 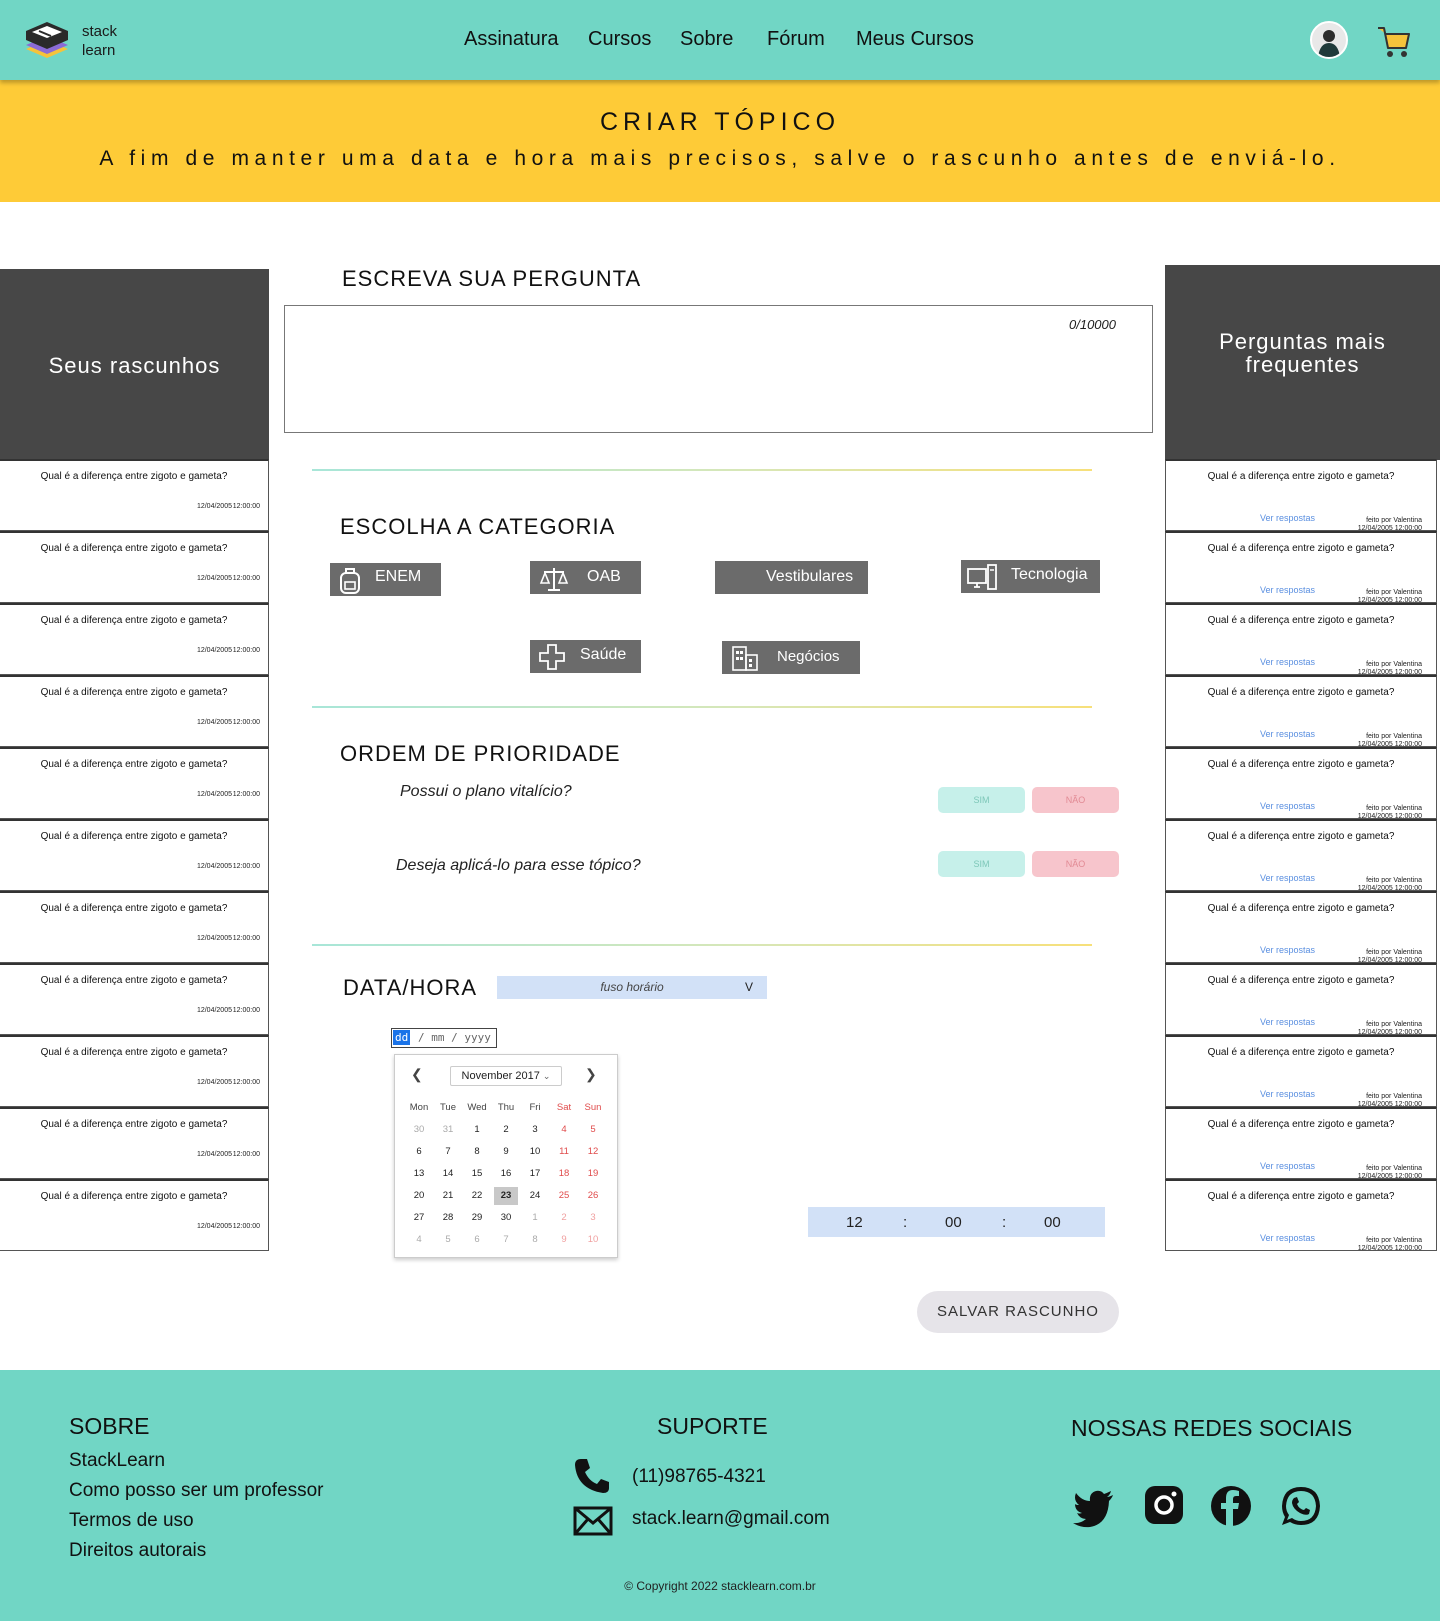 What do you see at coordinates (196, 1491) in the screenshot?
I see `footer-link-teacher: Como posso ser um professor` at bounding box center [196, 1491].